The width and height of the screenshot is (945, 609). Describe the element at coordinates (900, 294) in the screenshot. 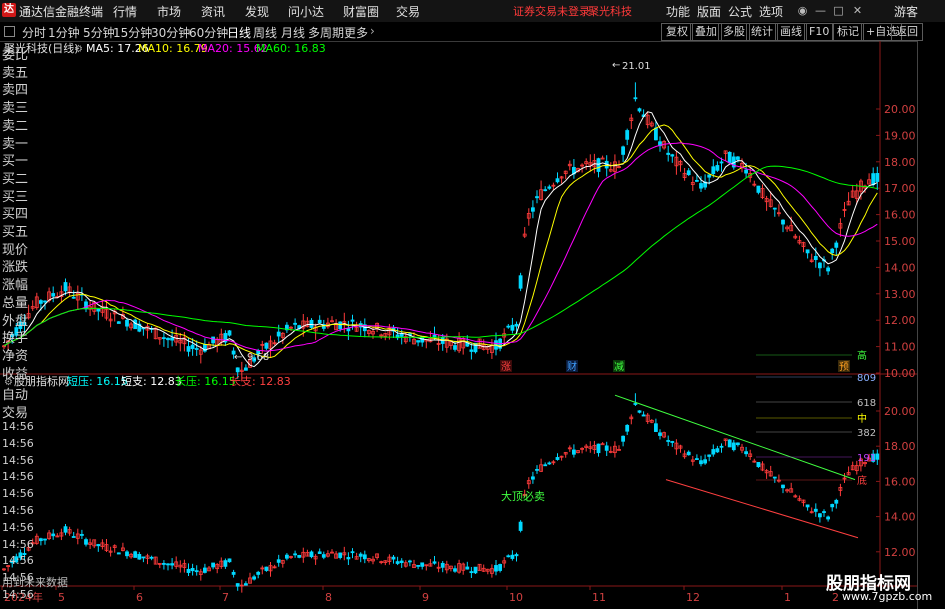

I see `upper-tick-label-7: 13.00` at that location.